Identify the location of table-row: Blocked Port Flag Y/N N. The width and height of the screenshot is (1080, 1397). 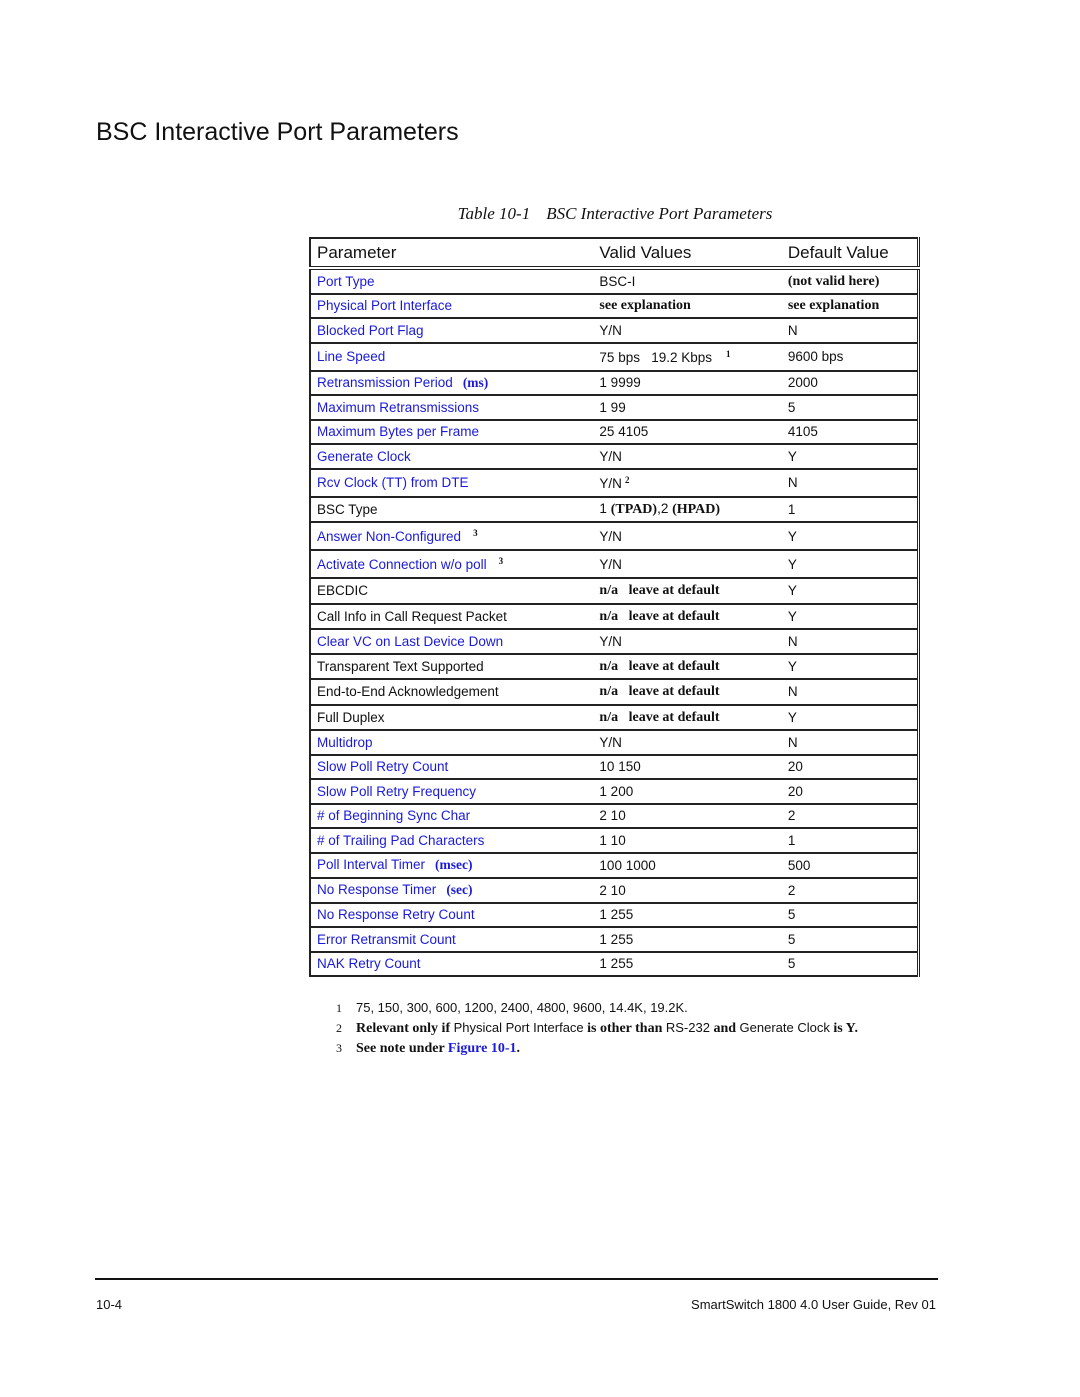
(614, 331).